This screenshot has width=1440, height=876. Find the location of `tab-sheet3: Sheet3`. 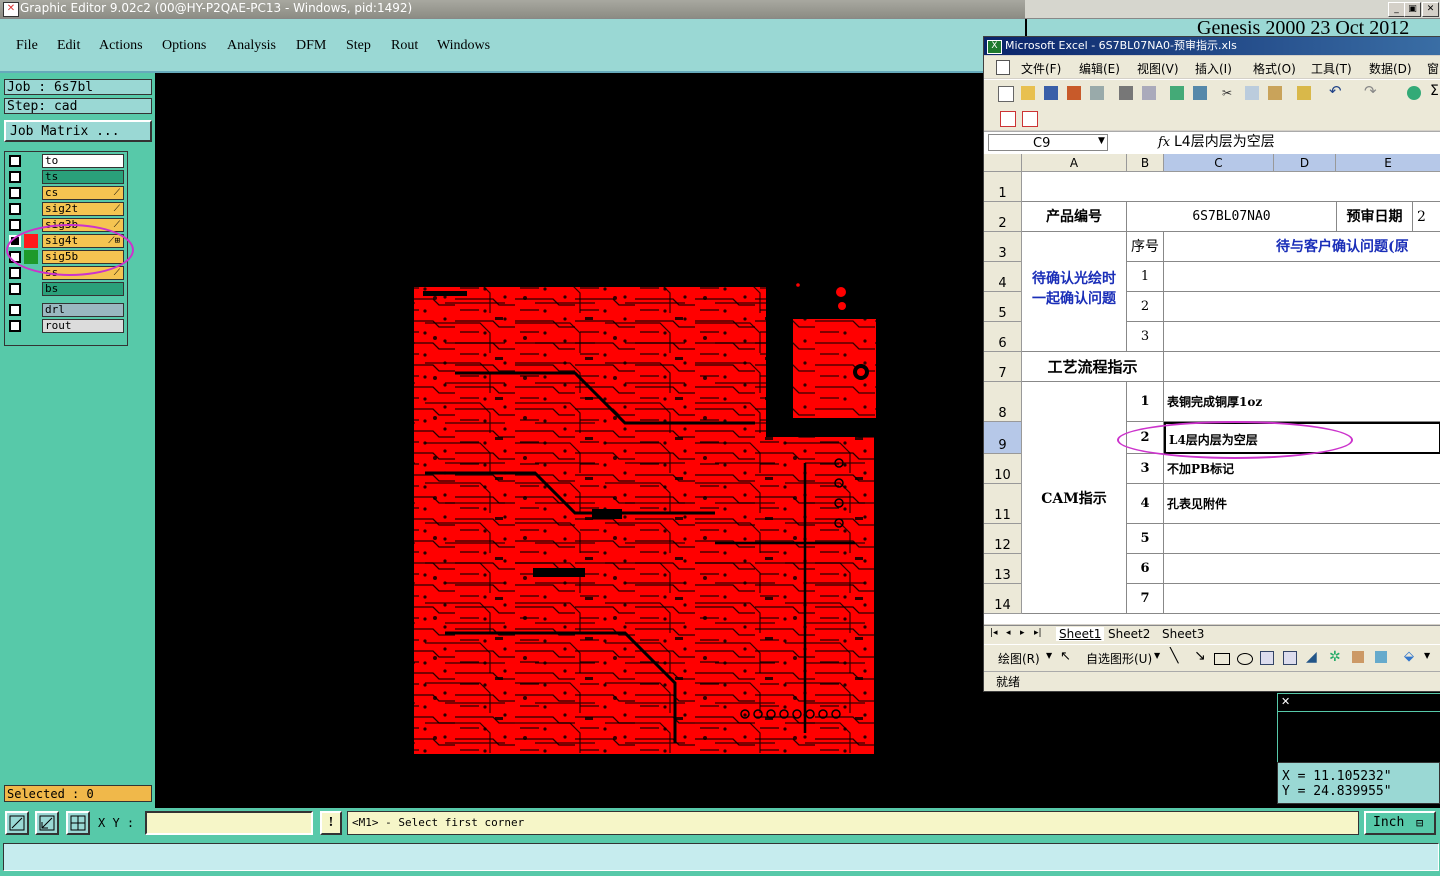

tab-sheet3: Sheet3 is located at coordinates (1183, 634).